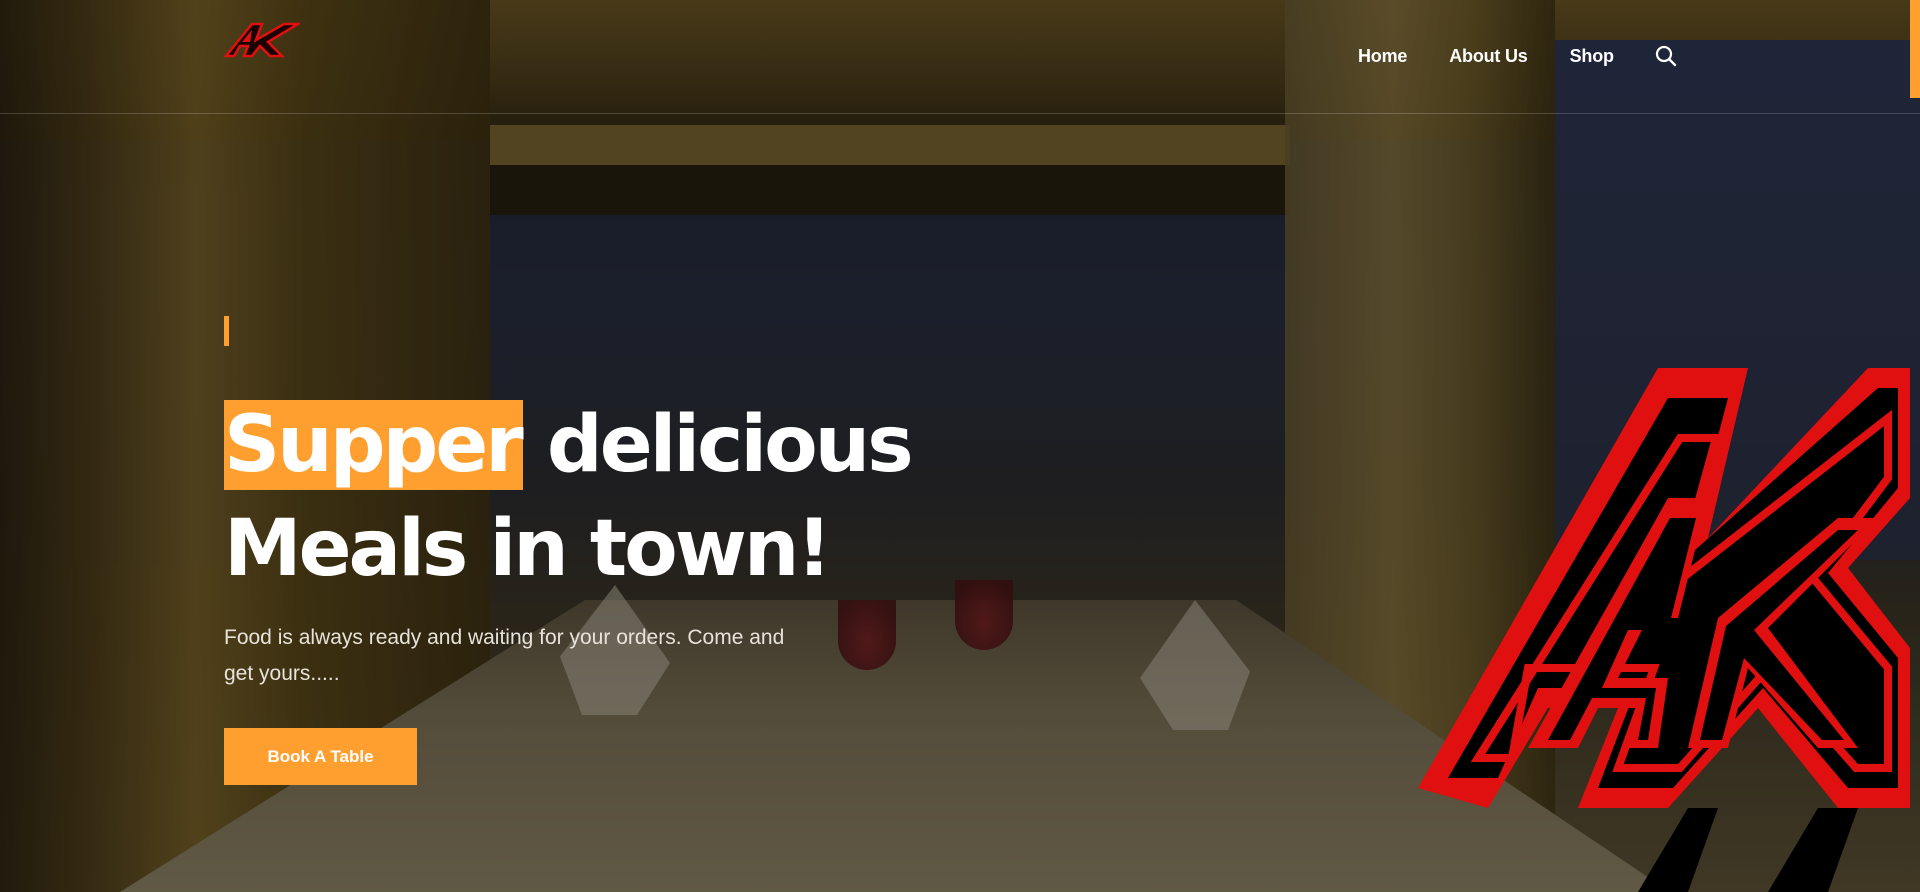 The width and height of the screenshot is (1920, 892). I want to click on nav-home: Home, so click(1382, 56).